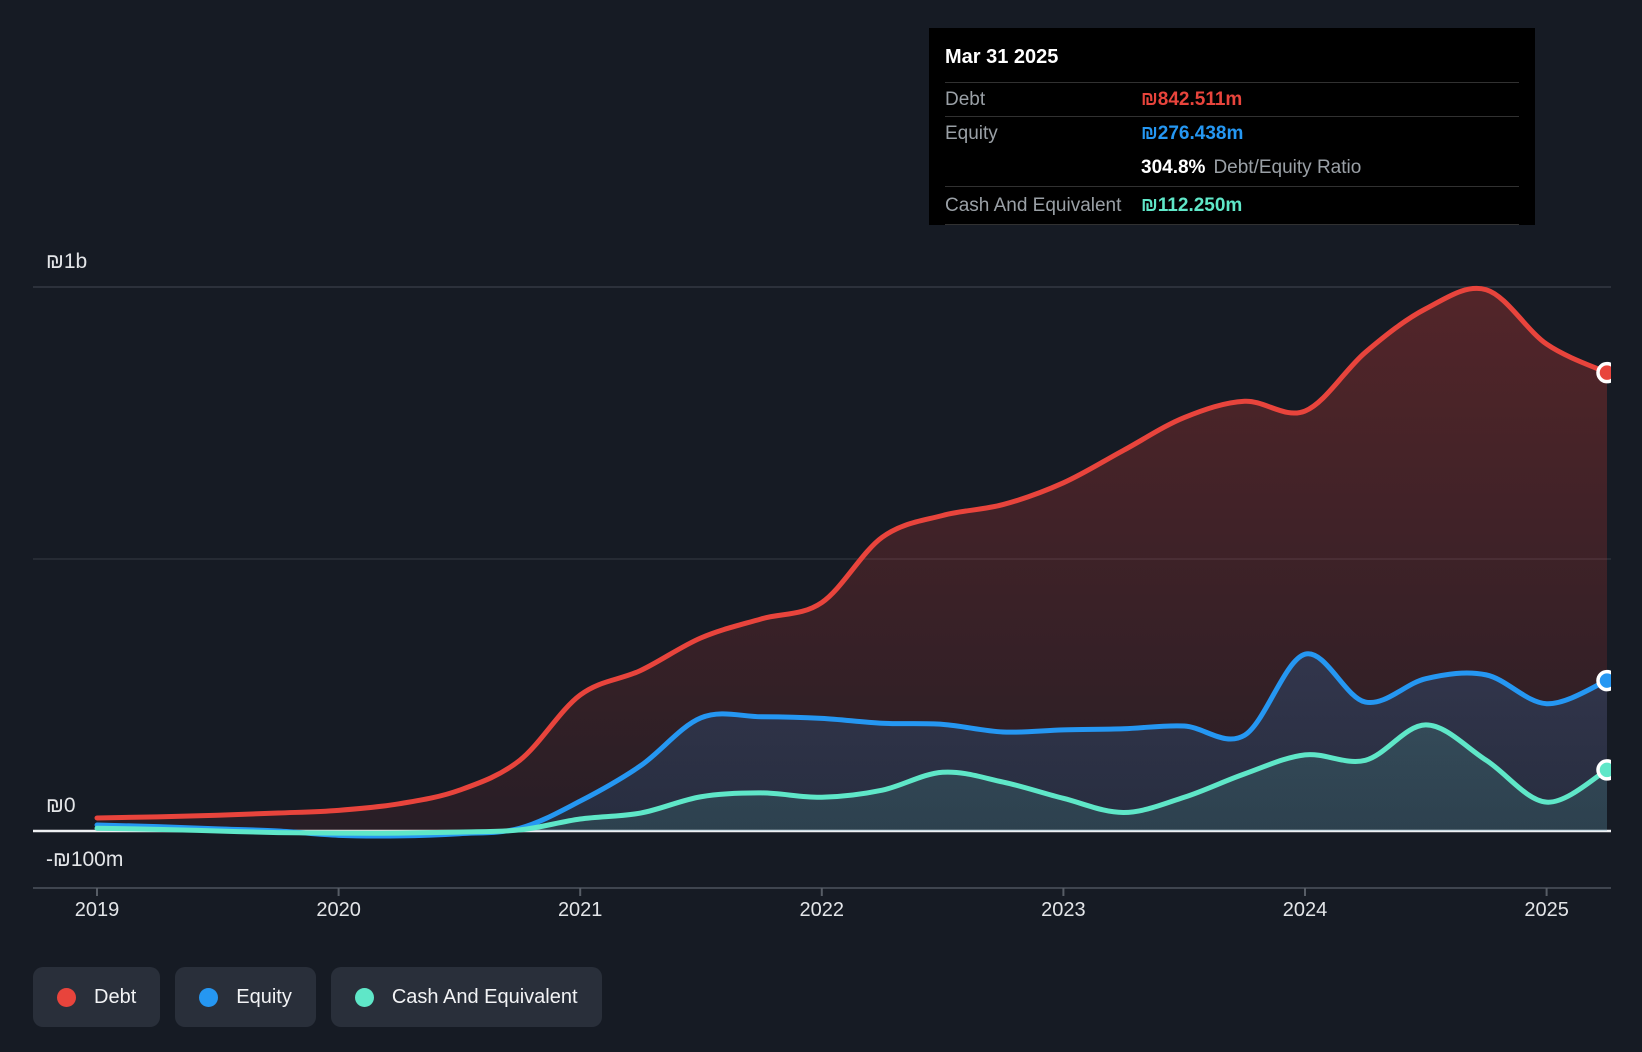 The width and height of the screenshot is (1642, 1052). I want to click on tooltip-row-equity: Equity ₪276.438m, so click(1232, 133).